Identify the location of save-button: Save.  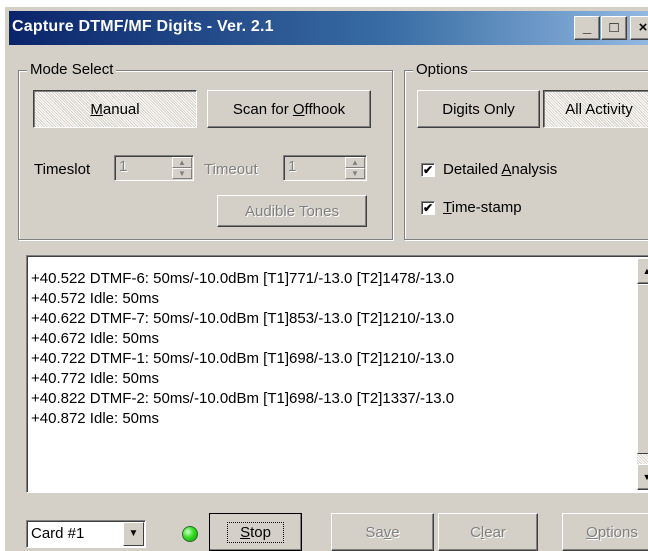
(382, 532).